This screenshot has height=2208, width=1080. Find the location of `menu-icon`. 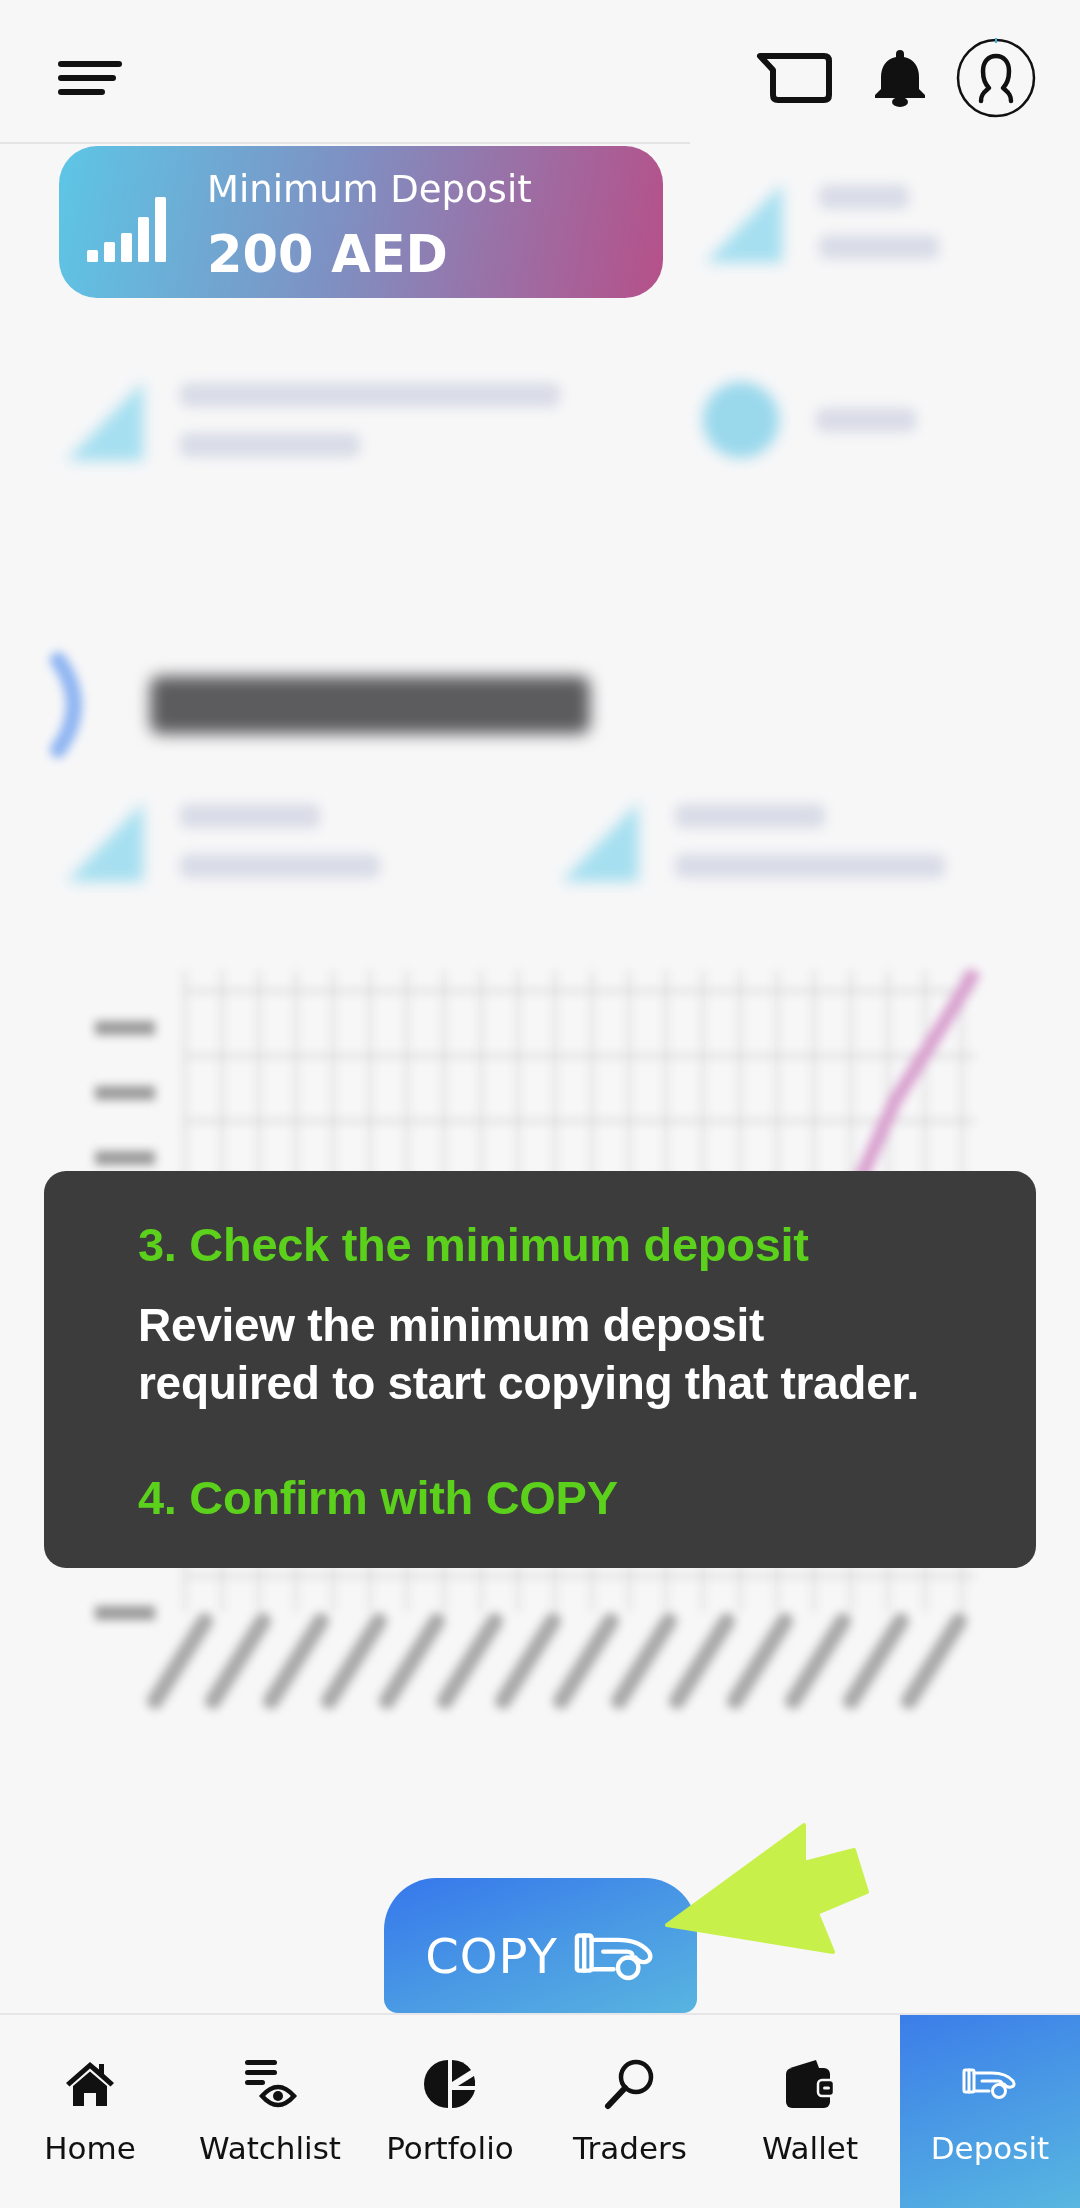

menu-icon is located at coordinates (90, 78).